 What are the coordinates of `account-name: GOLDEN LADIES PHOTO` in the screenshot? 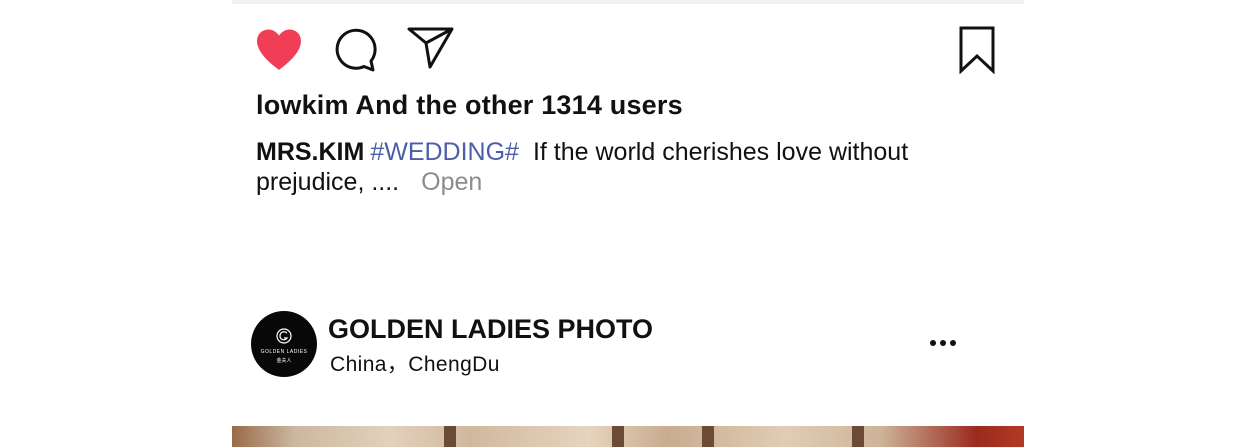 It's located at (490, 329).